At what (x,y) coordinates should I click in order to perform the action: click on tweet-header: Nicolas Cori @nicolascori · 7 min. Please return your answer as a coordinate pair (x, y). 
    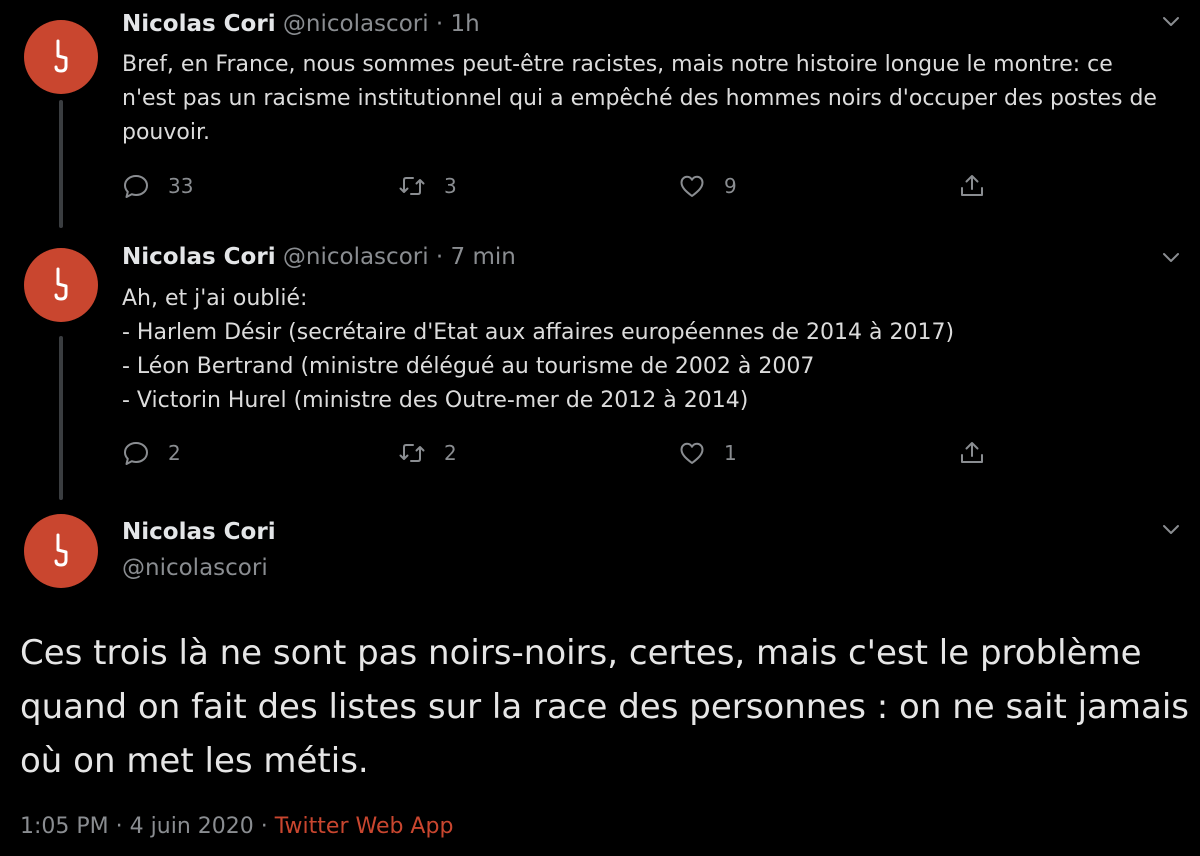
    Looking at the image, I should click on (319, 257).